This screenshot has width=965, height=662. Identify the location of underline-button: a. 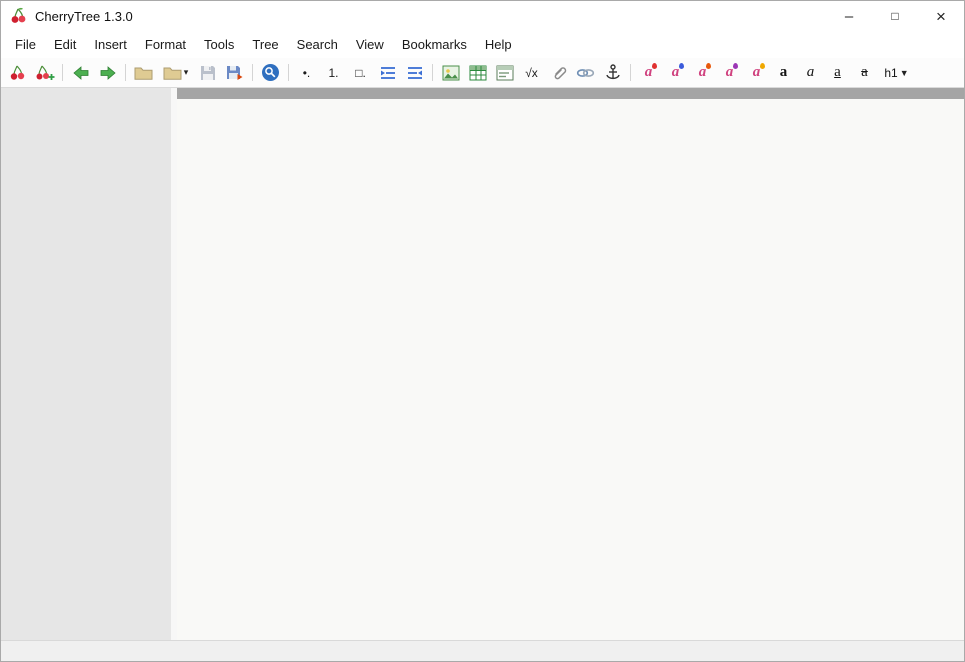
(837, 72).